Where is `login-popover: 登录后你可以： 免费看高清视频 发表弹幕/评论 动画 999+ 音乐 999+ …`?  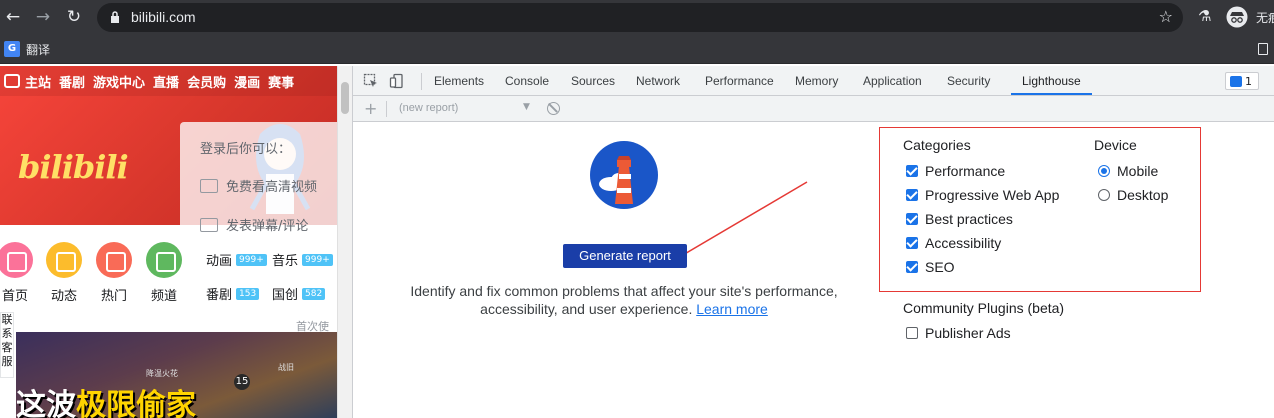
login-popover: 登录后你可以： 免费看高清视频 发表弹幕/评论 动画 999+ 音乐 999+ … is located at coordinates (258, 230).